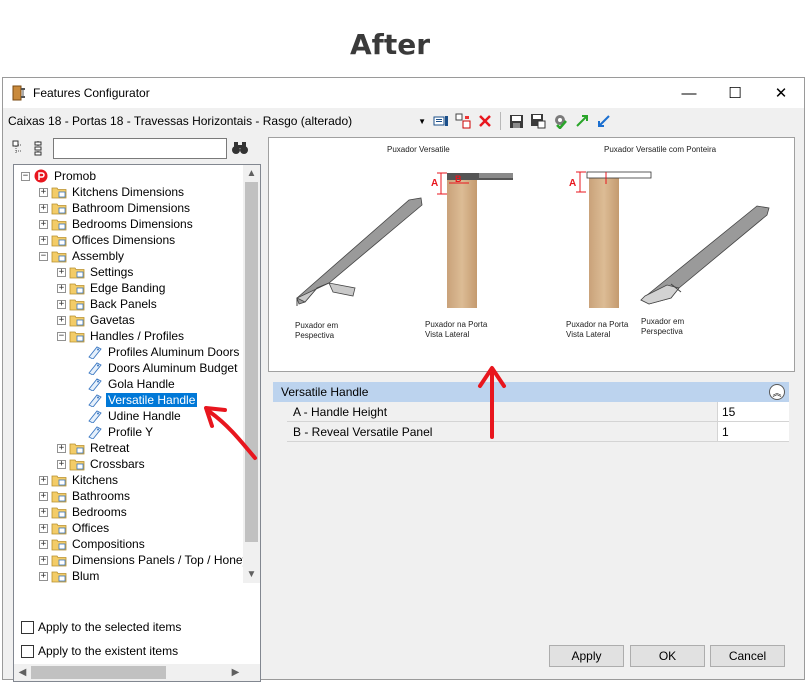 This screenshot has height=682, width=809. Describe the element at coordinates (157, 368) in the screenshot. I see `tree-item: Doors Aluminum Budget` at that location.